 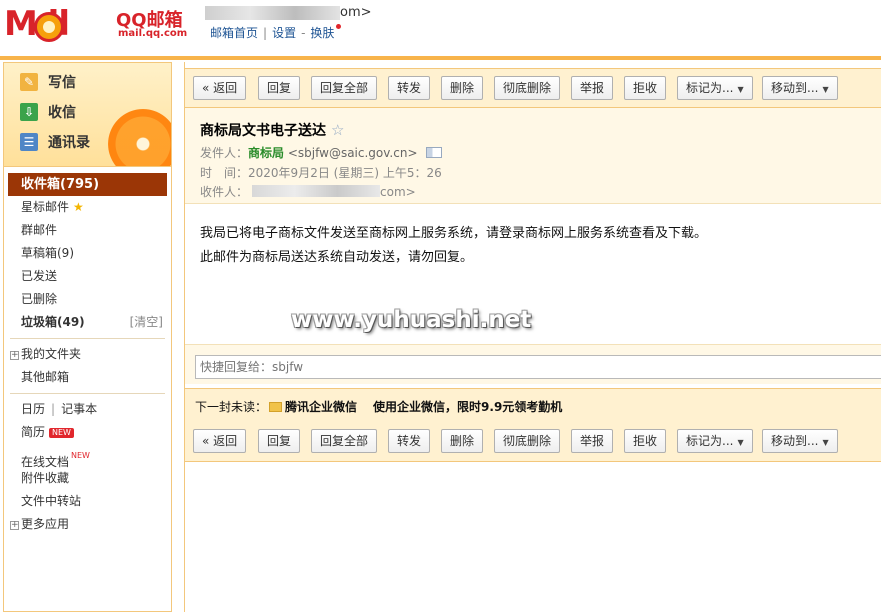 I want to click on subject-text: 商标局文书电子送达, so click(x=263, y=131).